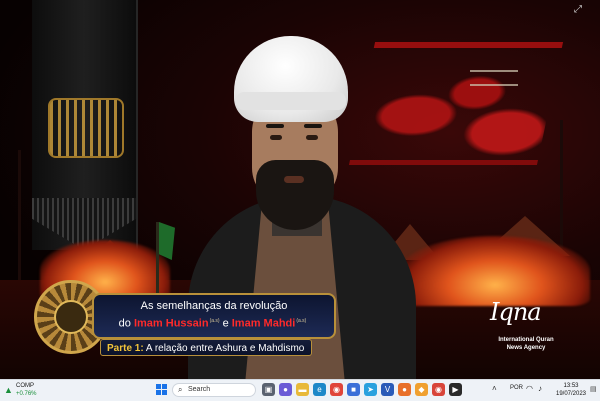  Describe the element at coordinates (268, 389) in the screenshot. I see `task-view-icon: ▣` at that location.